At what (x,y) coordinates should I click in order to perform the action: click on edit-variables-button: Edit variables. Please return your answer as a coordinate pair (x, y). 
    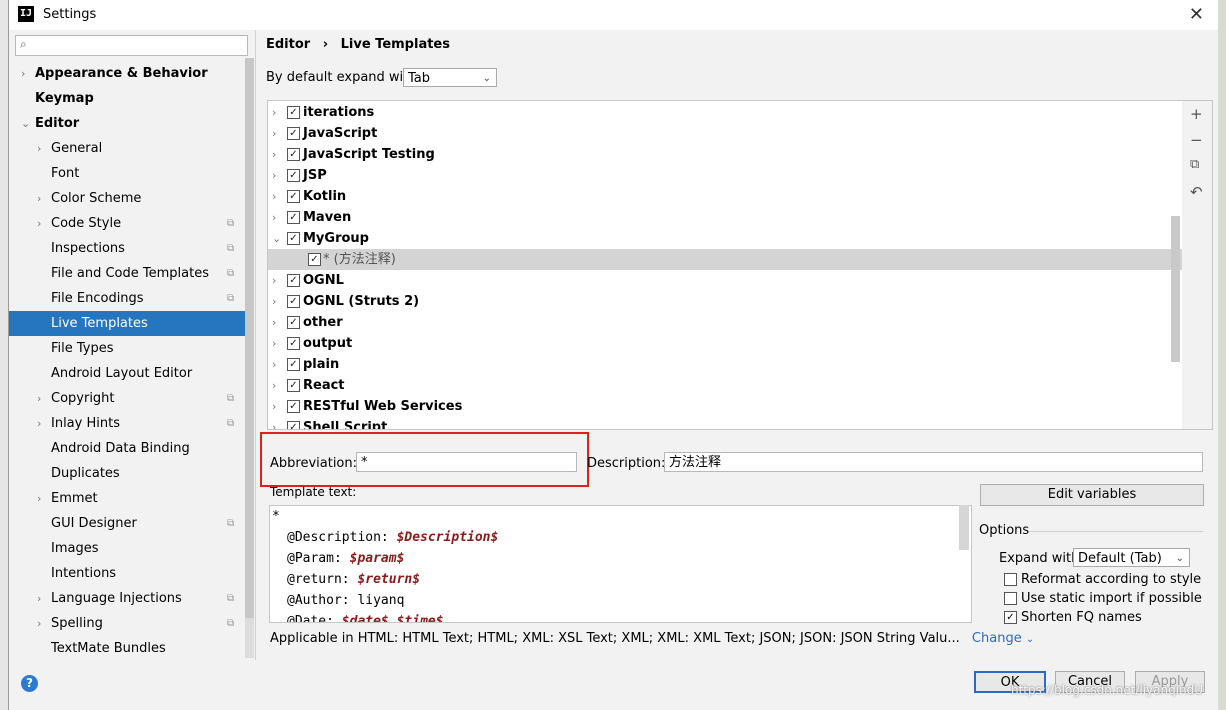
    Looking at the image, I should click on (1092, 495).